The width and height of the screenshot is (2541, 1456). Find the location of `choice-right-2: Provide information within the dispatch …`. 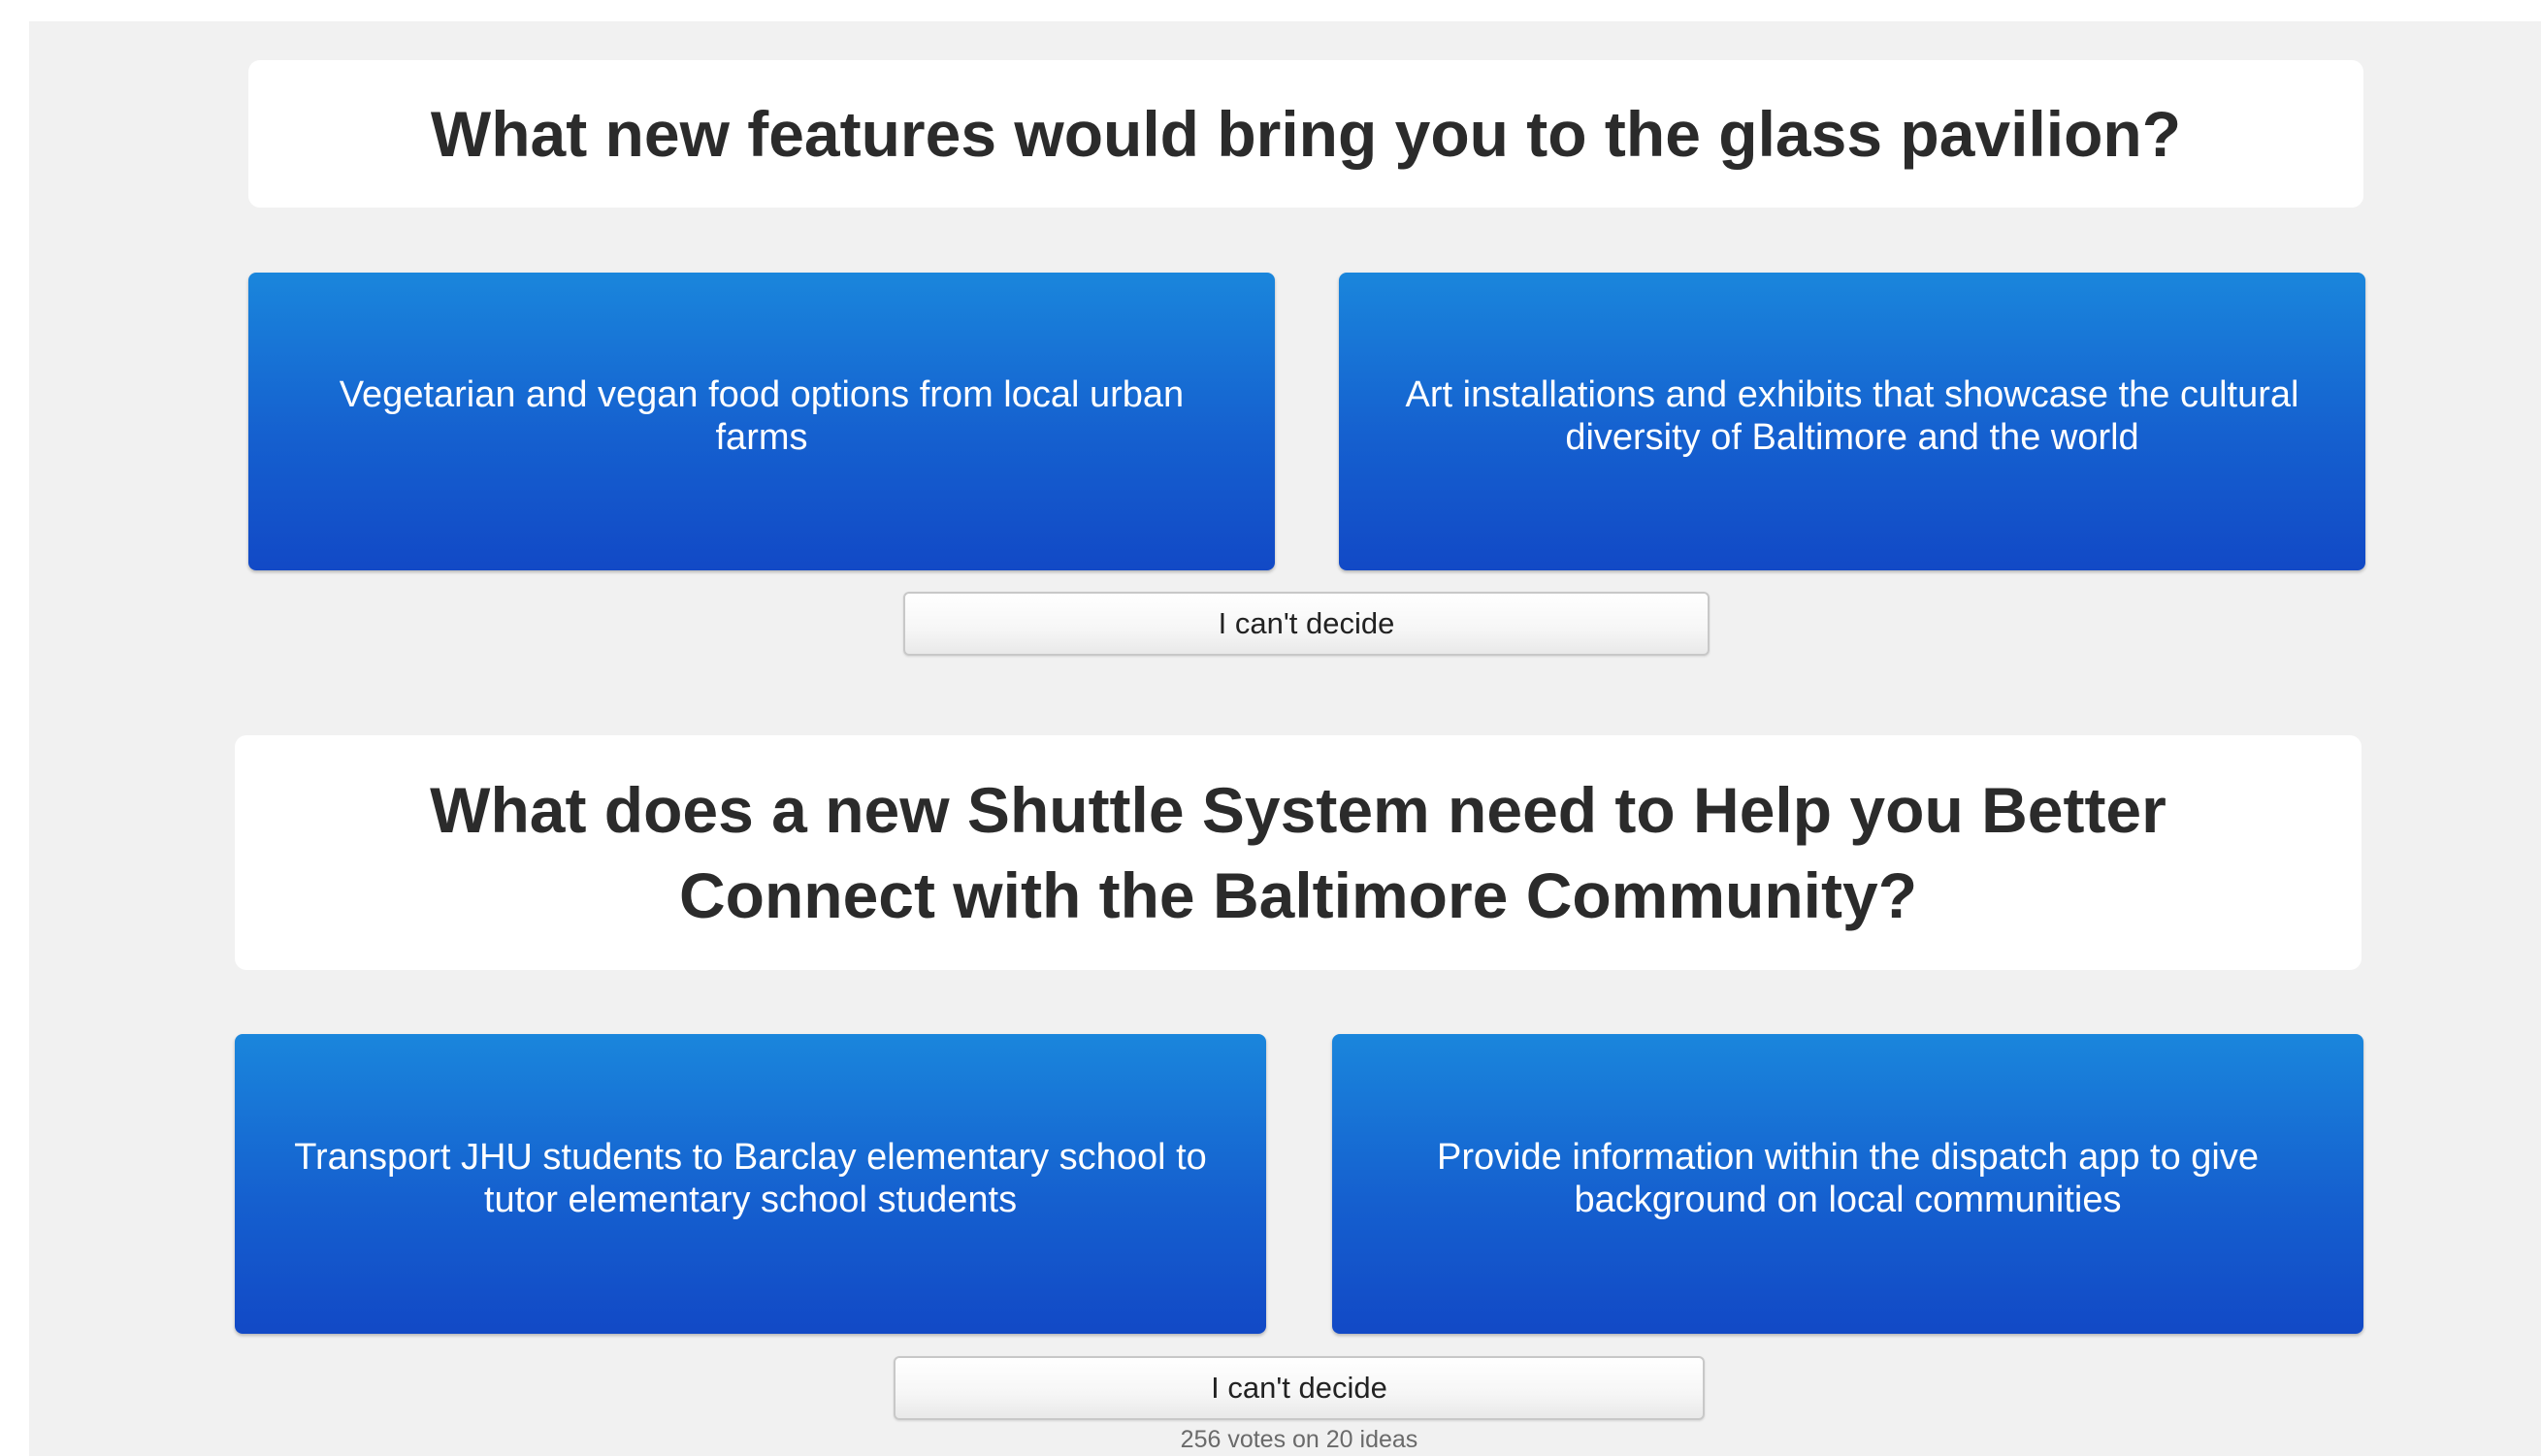

choice-right-2: Provide information within the dispatch … is located at coordinates (1847, 1184).